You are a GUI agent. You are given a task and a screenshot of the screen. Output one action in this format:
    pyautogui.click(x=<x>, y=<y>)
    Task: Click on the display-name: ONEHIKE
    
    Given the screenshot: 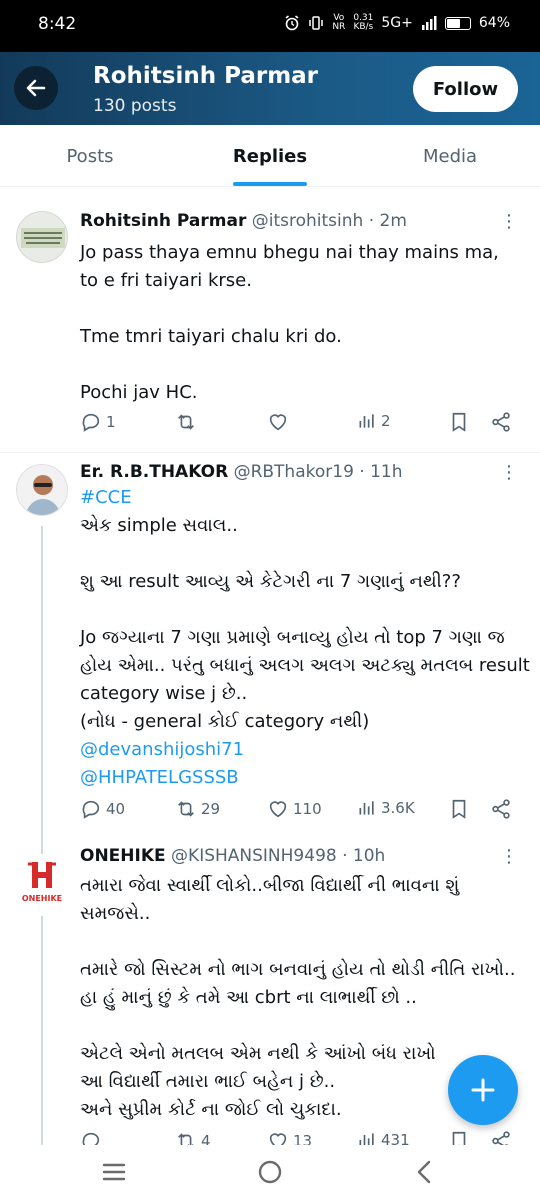 What is the action you would take?
    pyautogui.click(x=123, y=856)
    